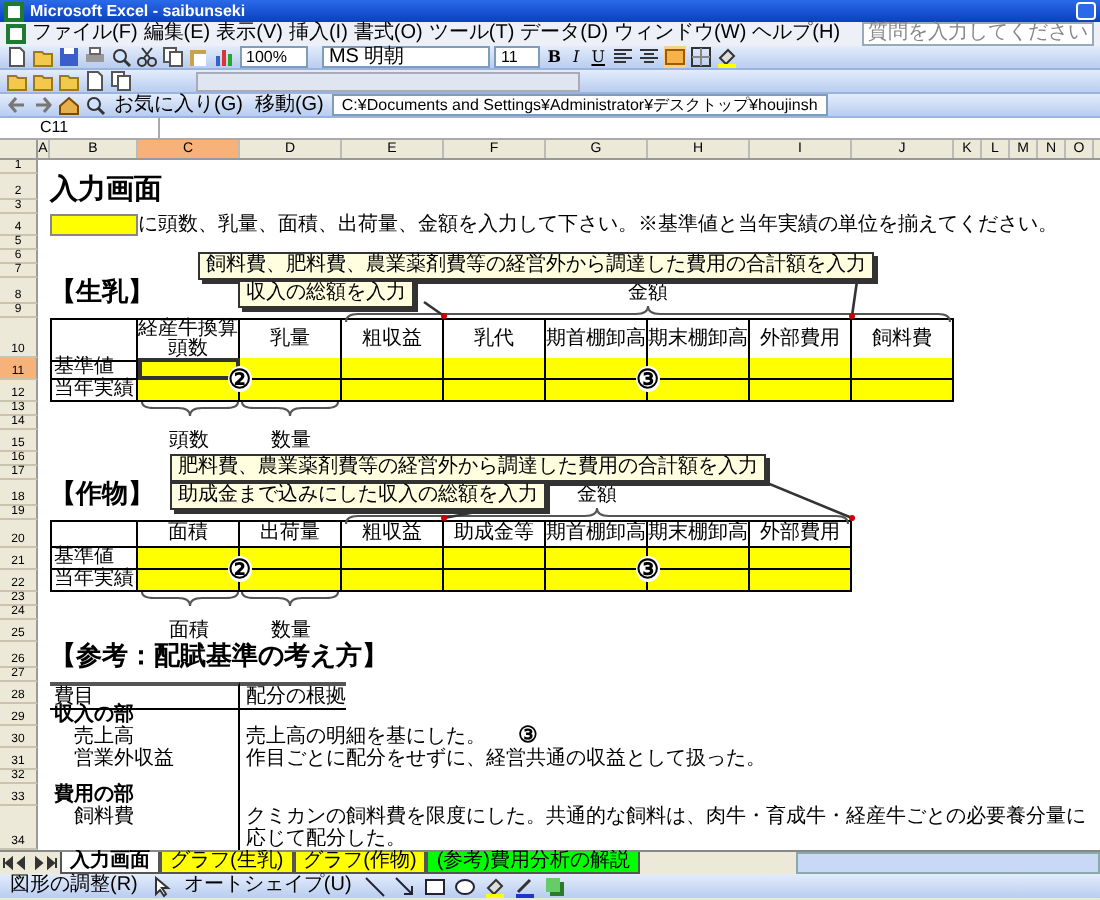 The image size is (1100, 900). I want to click on column-heading: 期首棚卸高, so click(597, 534).